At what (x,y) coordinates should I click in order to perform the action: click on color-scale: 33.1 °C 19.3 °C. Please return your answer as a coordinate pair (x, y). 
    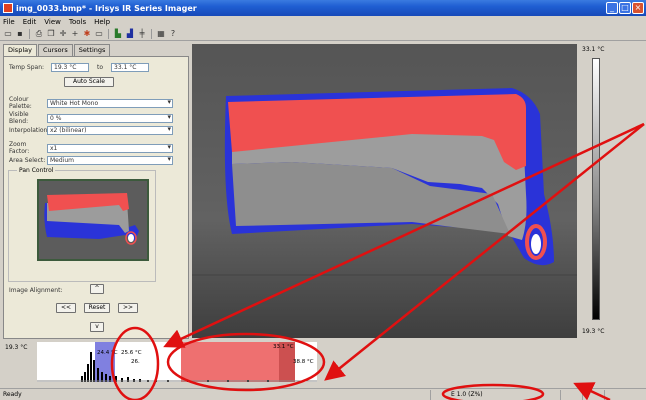
    Looking at the image, I should click on (595, 191).